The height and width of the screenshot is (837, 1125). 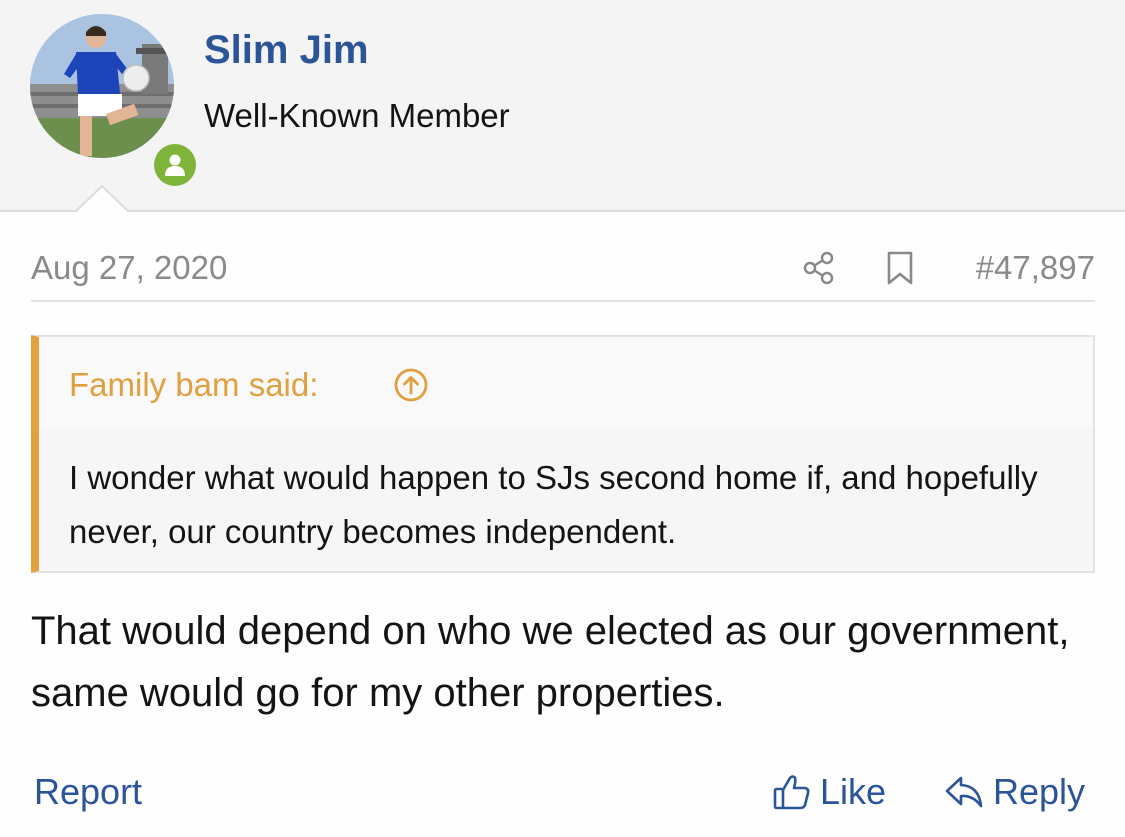 What do you see at coordinates (286, 50) in the screenshot?
I see `username-link: Slim Jim` at bounding box center [286, 50].